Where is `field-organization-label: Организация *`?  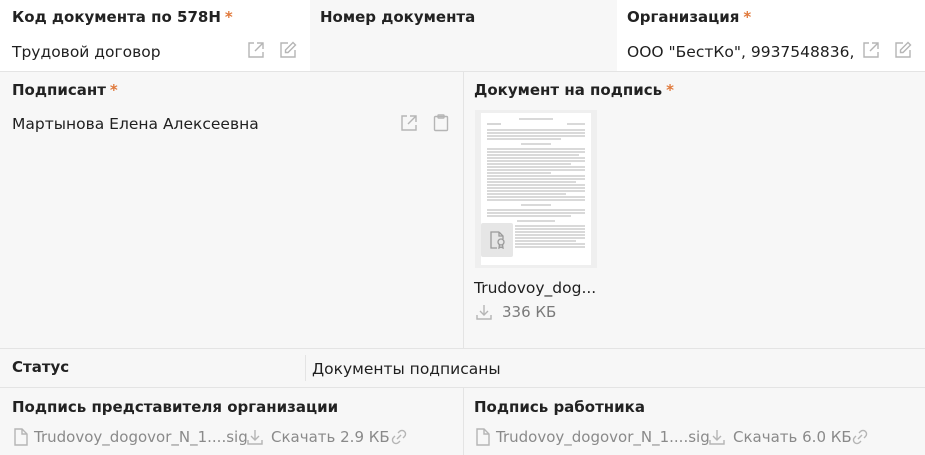 field-organization-label: Организация * is located at coordinates (689, 17).